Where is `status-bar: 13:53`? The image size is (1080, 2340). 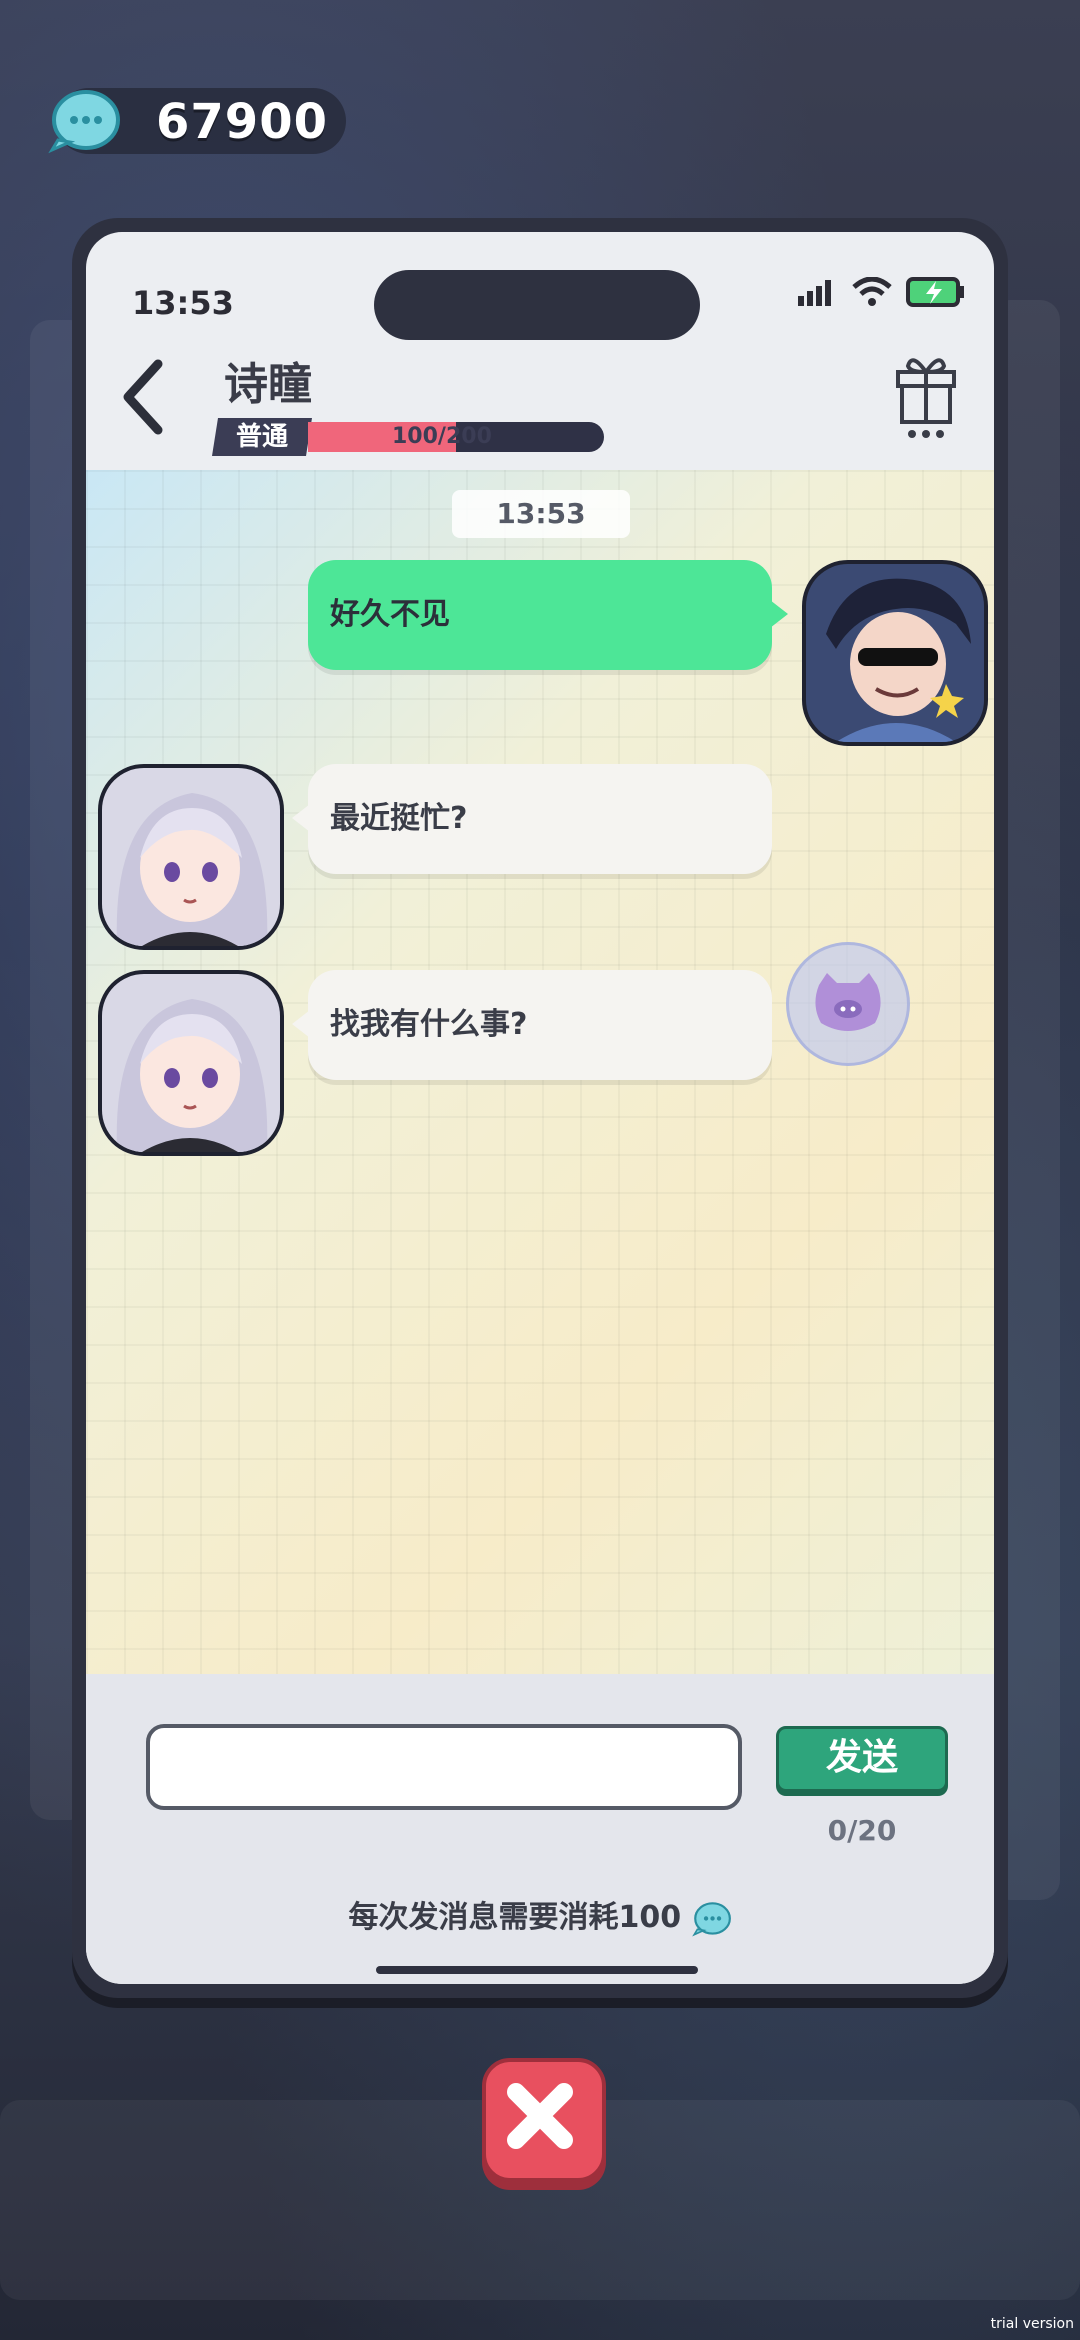
status-bar: 13:53 is located at coordinates (540, 286).